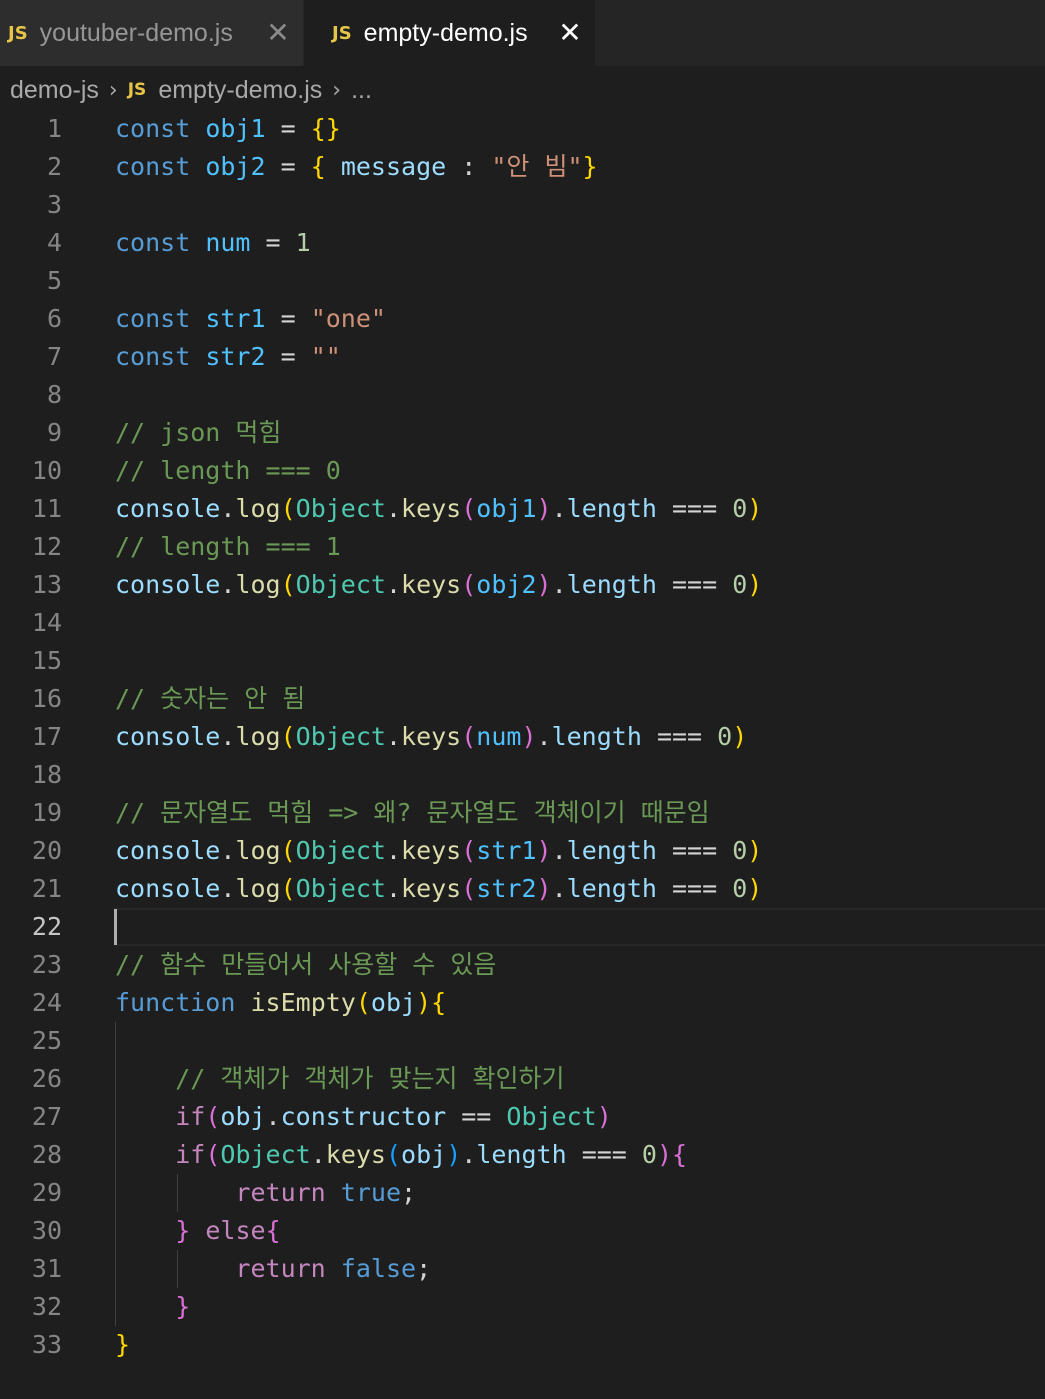 This screenshot has width=1045, height=1399. I want to click on breadcrumb-folder: demo-js, so click(54, 90).